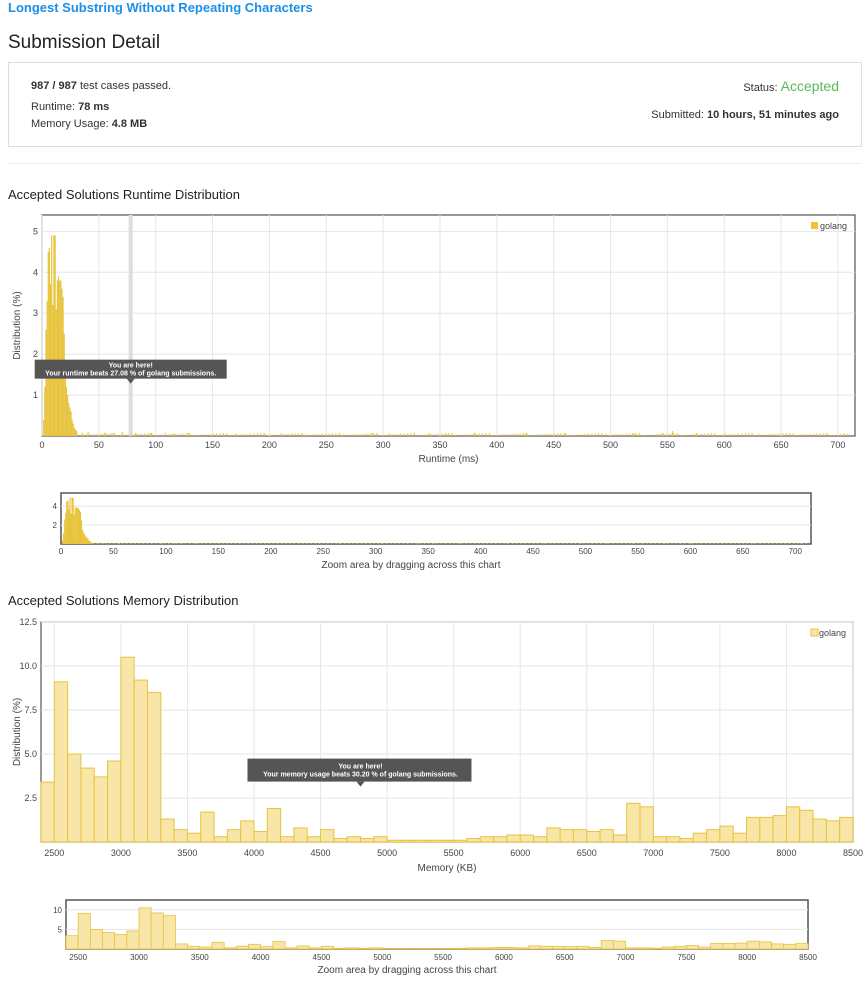  Describe the element at coordinates (35, 313) in the screenshot. I see `runtime-ytick-label: 3` at that location.